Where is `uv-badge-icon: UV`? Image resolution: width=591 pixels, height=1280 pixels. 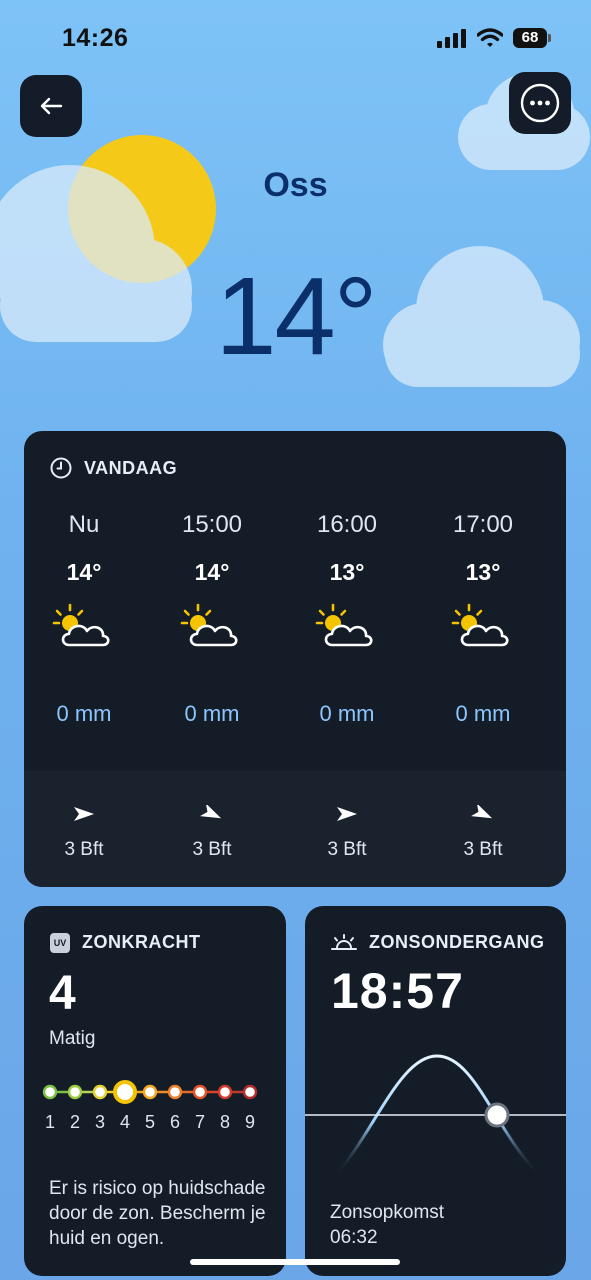
uv-badge-icon: UV is located at coordinates (60, 942).